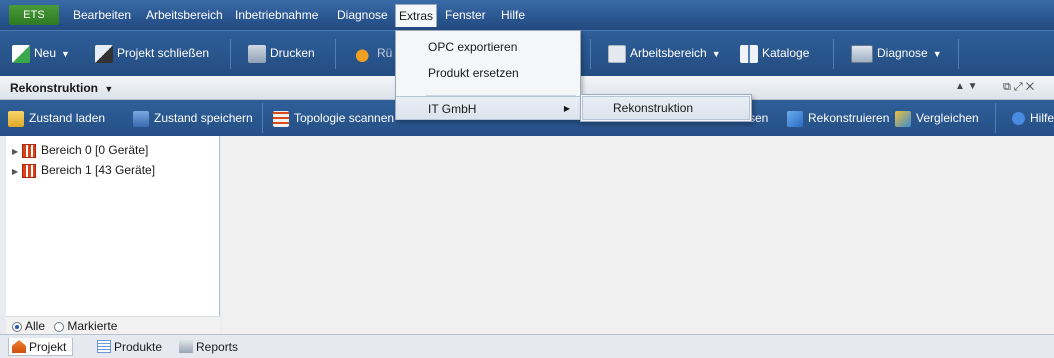 This screenshot has height=358, width=1054. Describe the element at coordinates (862, 53) in the screenshot. I see `diagnose-icon` at that location.